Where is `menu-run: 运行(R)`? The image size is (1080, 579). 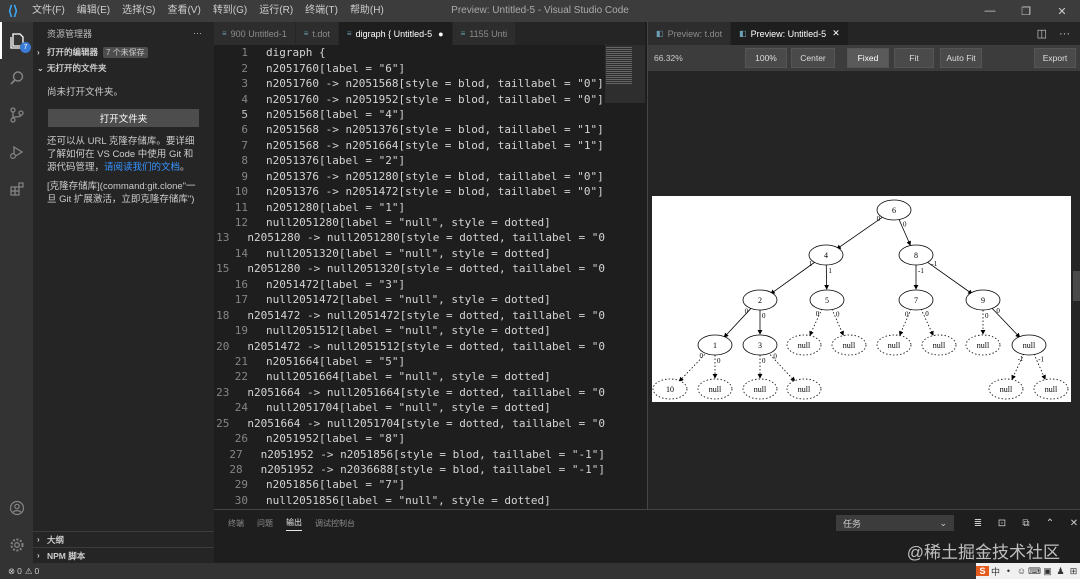 menu-run: 运行(R) is located at coordinates (276, 11).